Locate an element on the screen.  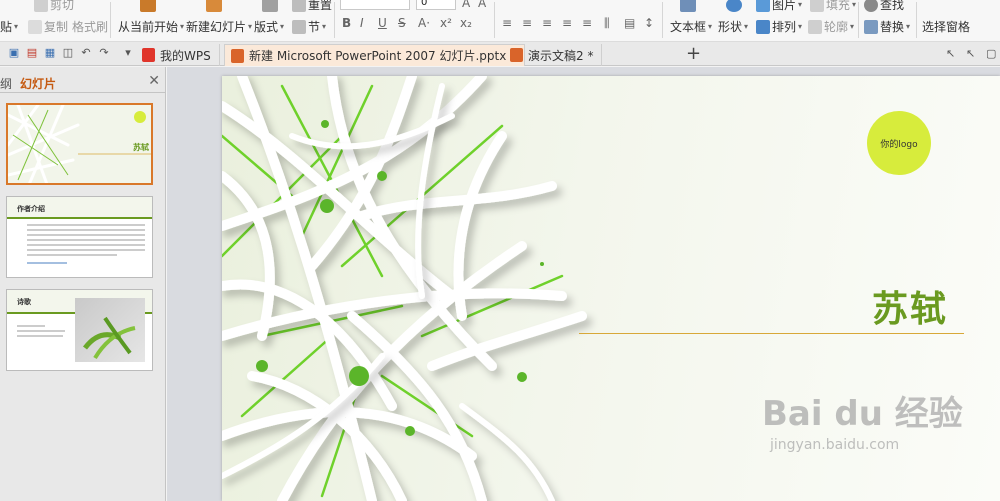
textbox-icon-wrap is located at coordinates (688, 6).